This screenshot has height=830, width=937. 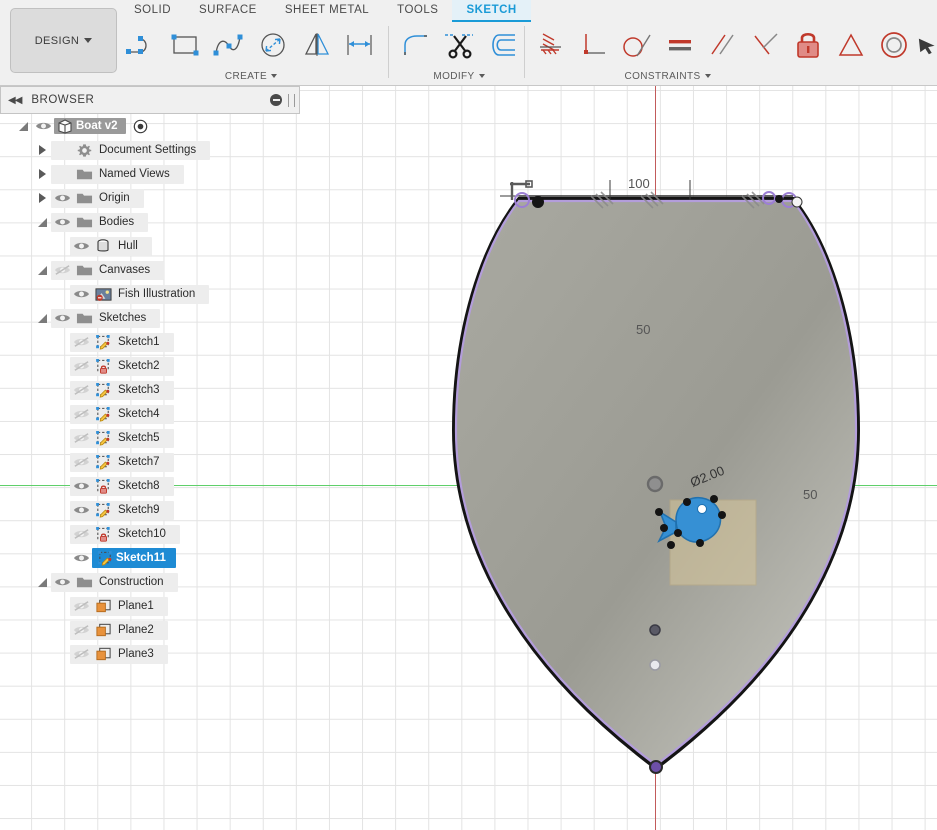 I want to click on tree-row-sketch2: Sketch2, so click(x=150, y=366).